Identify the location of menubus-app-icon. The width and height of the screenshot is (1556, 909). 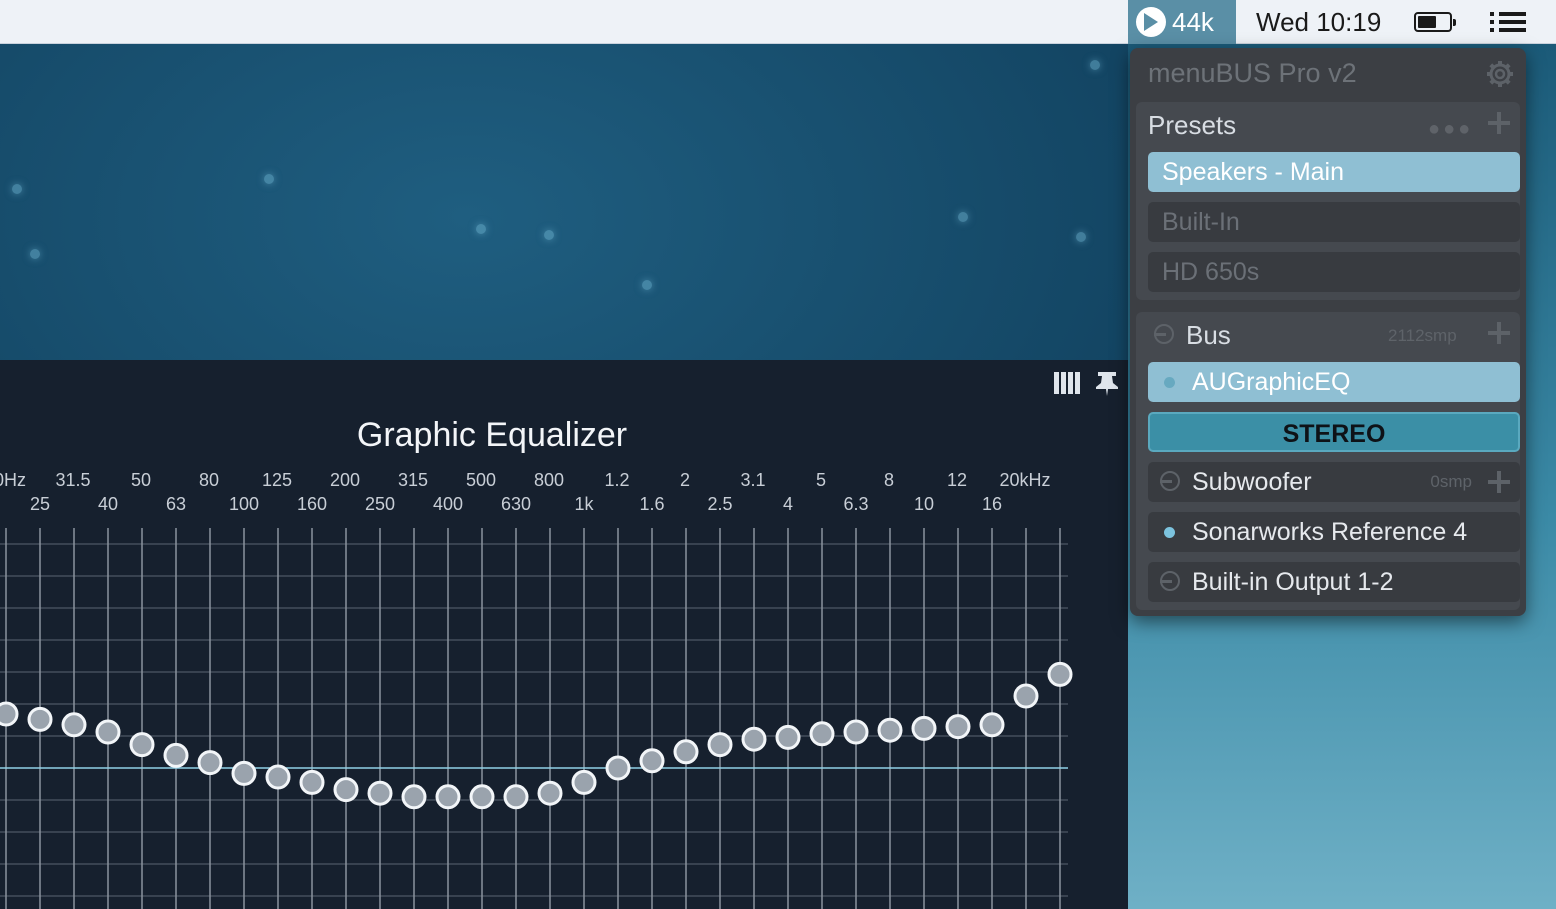
(1151, 22).